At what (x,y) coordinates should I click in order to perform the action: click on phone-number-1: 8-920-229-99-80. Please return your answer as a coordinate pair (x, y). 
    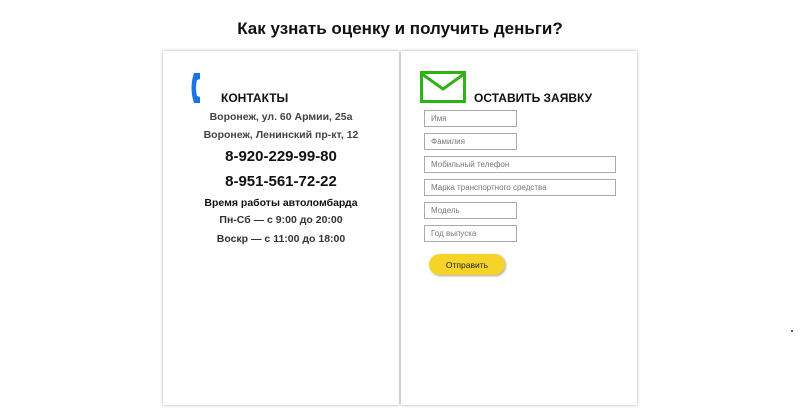
    Looking at the image, I should click on (281, 156).